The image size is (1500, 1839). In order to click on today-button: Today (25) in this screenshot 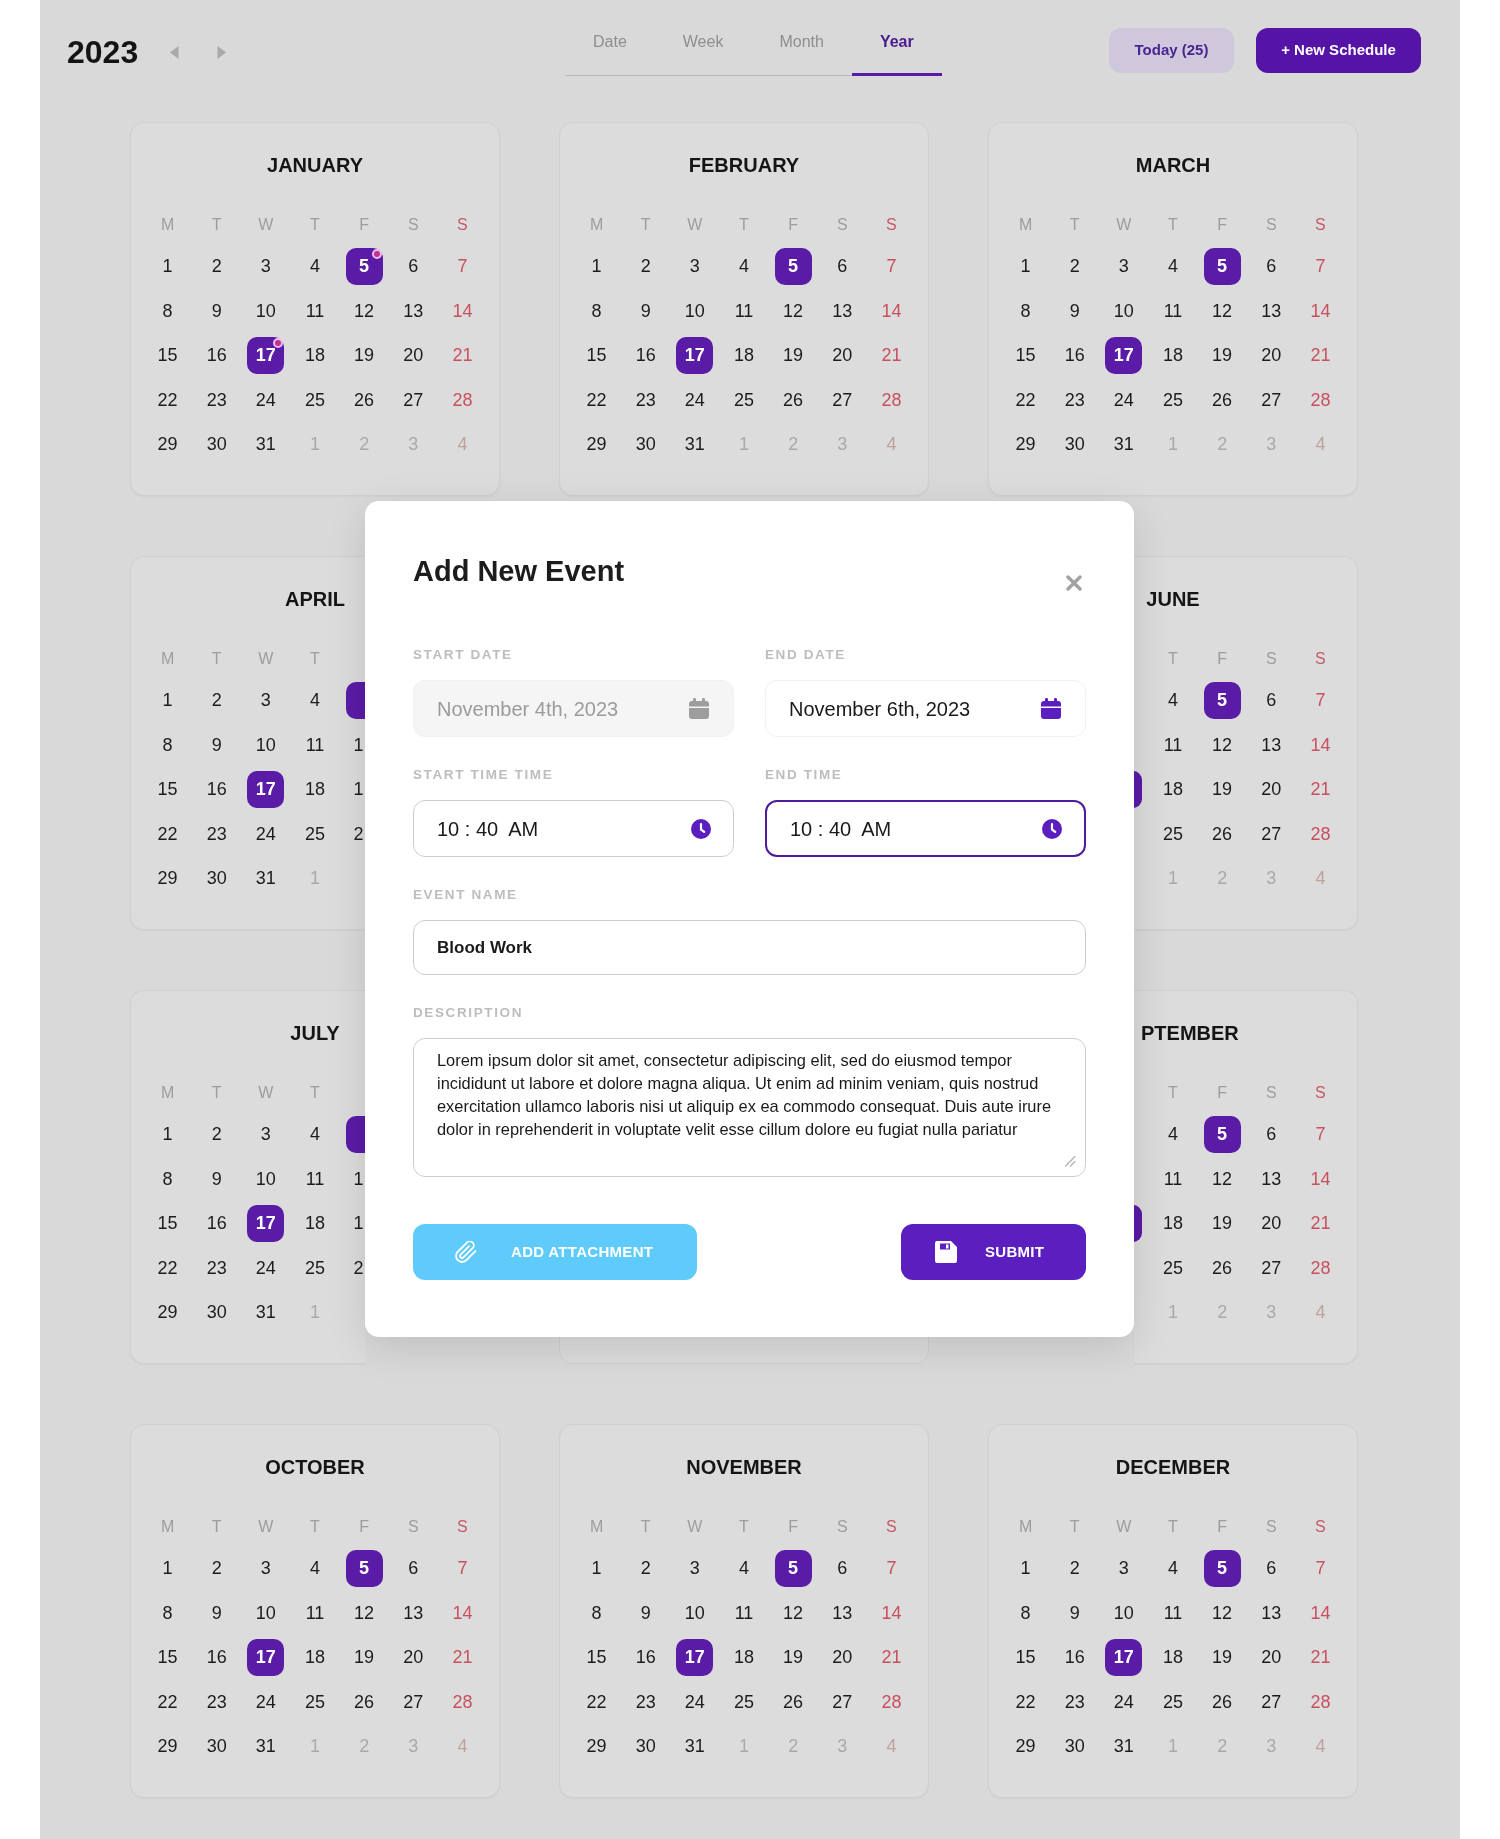, I will do `click(1171, 50)`.